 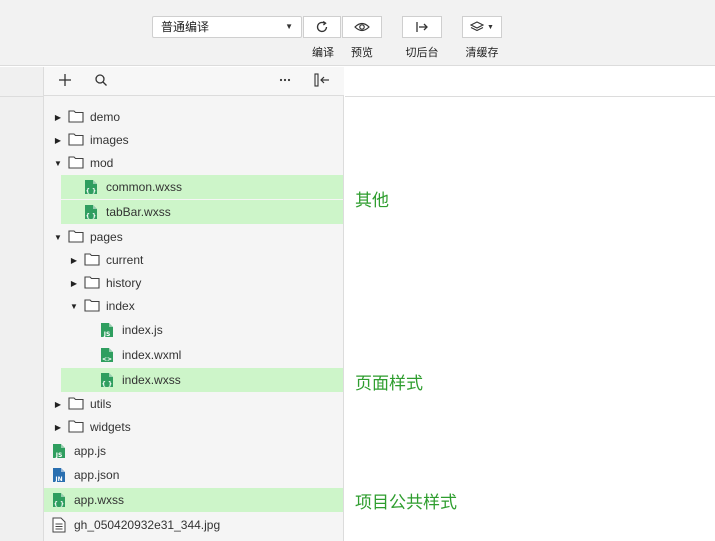 What do you see at coordinates (406, 503) in the screenshot?
I see `annotation-project-style: 项目公共样式` at bounding box center [406, 503].